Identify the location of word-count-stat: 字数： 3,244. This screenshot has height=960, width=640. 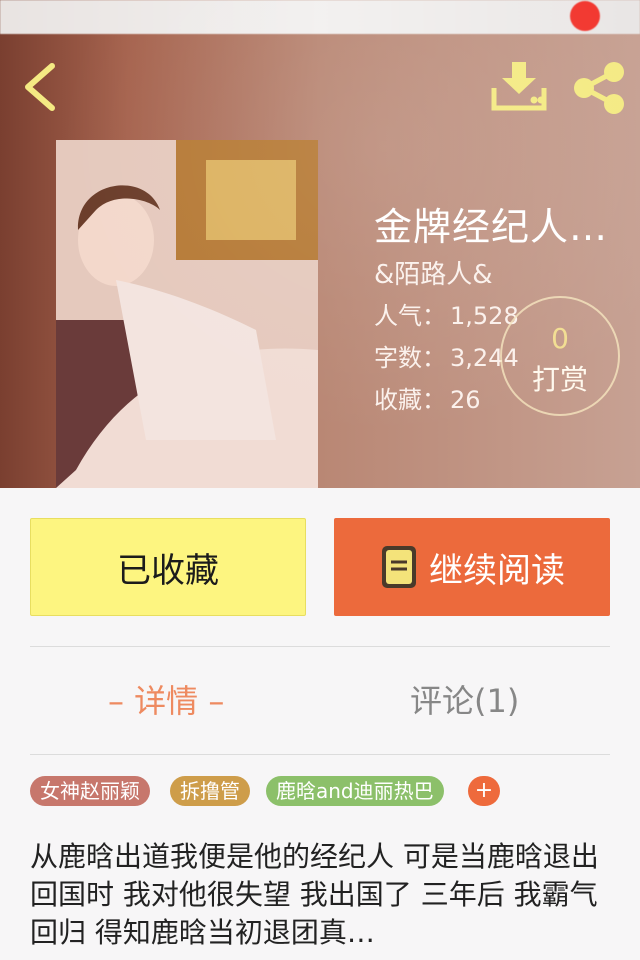
(446, 355).